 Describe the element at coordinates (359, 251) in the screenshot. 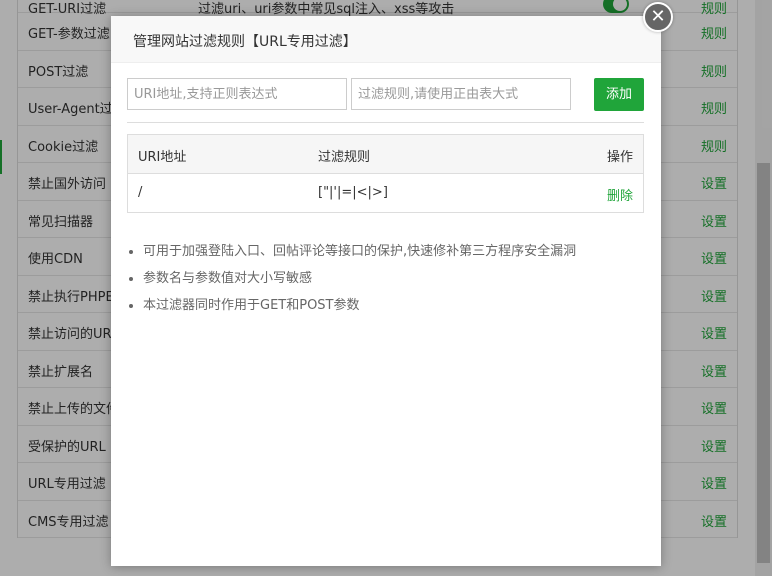

I see `note-item: 可用于加强登陆入口、回帖评论等接口的保护,快速修补第三方程序安全漏洞` at that location.